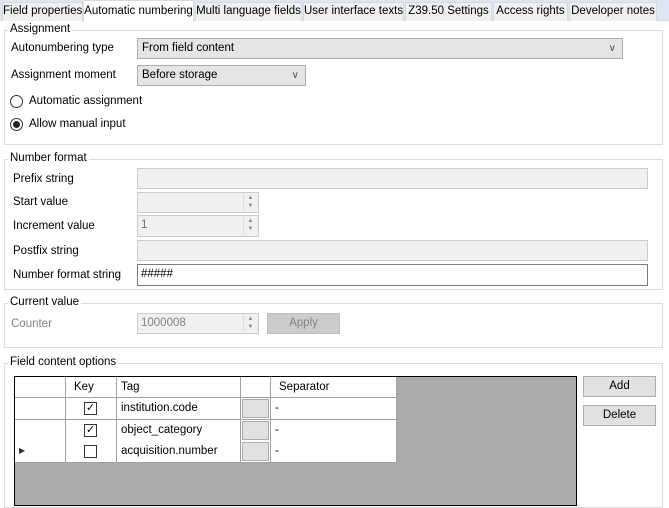 The height and width of the screenshot is (508, 669). What do you see at coordinates (63, 75) in the screenshot?
I see `assignment-moment-label: Assignment moment` at bounding box center [63, 75].